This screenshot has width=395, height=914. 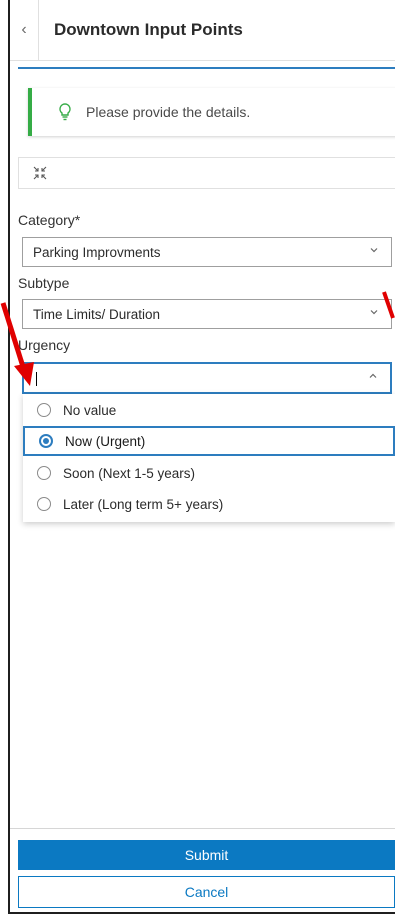 I want to click on header-divider, so click(x=206, y=68).